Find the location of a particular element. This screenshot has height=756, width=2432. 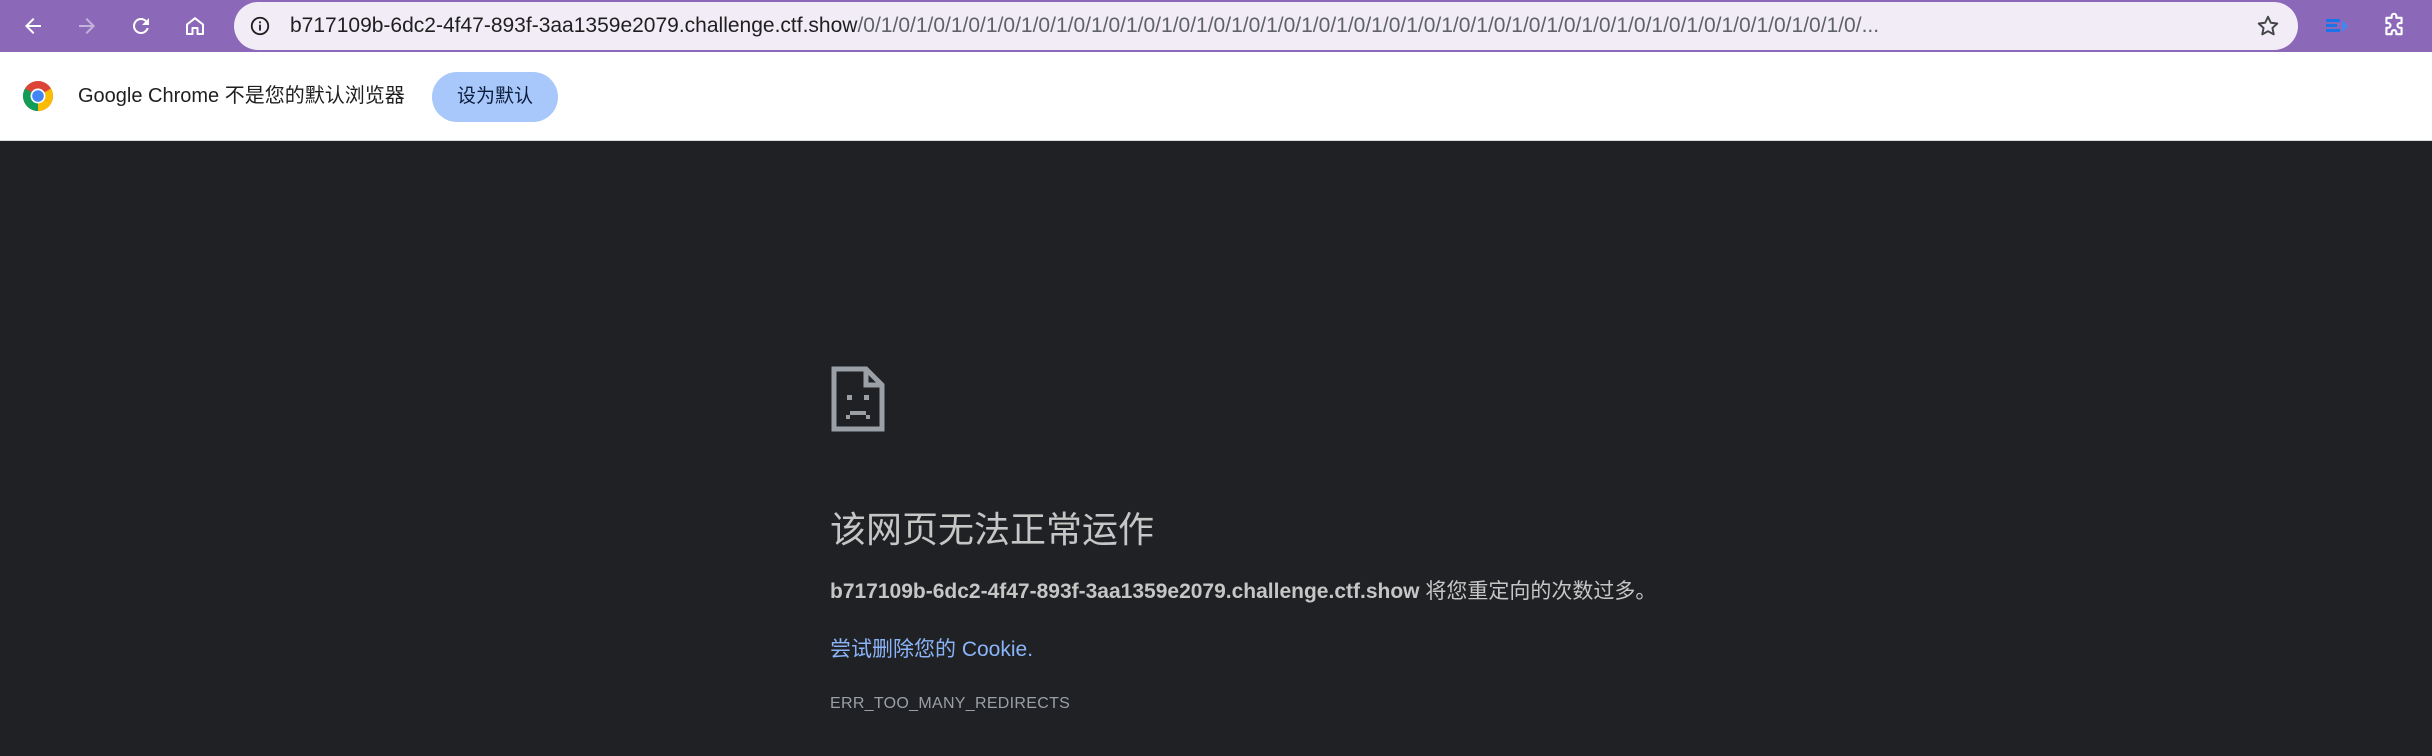

clear-cookies-link: 尝试删除您的 Cookie. is located at coordinates (931, 648).